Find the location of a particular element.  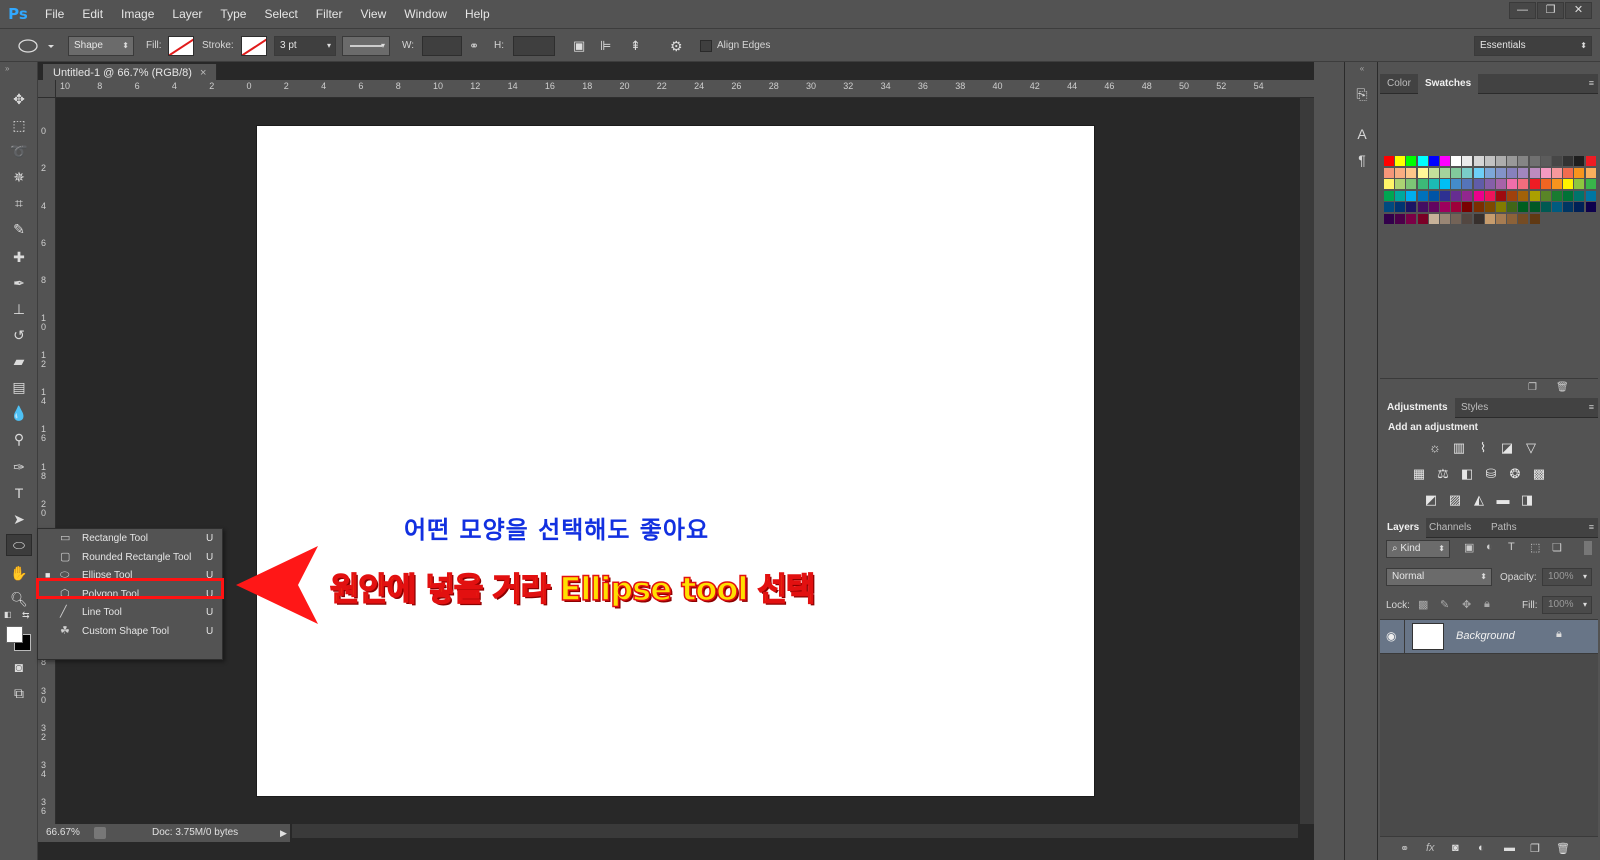

gear-icon: ⚙ is located at coordinates (679, 46).